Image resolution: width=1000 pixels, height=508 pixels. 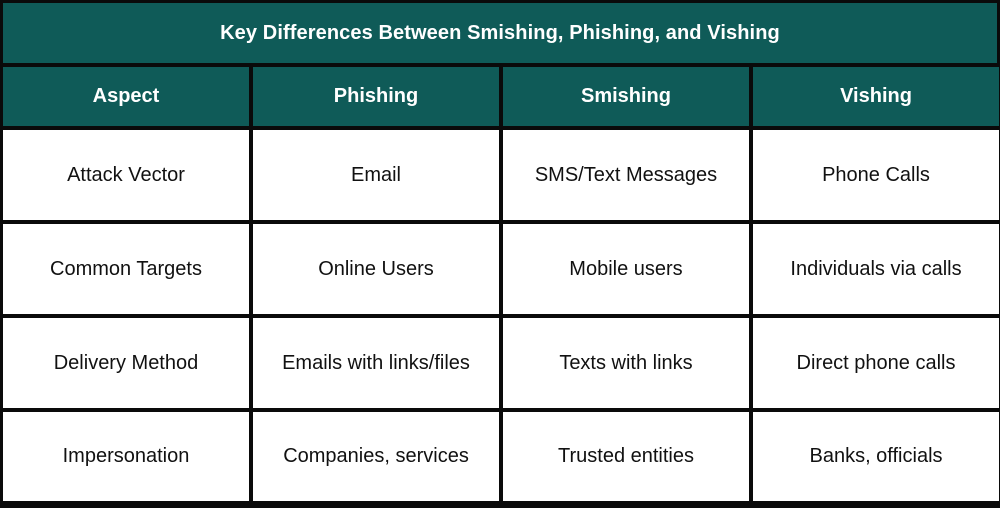 What do you see at coordinates (126, 456) in the screenshot?
I see `row-label-impersonation: Impersonation` at bounding box center [126, 456].